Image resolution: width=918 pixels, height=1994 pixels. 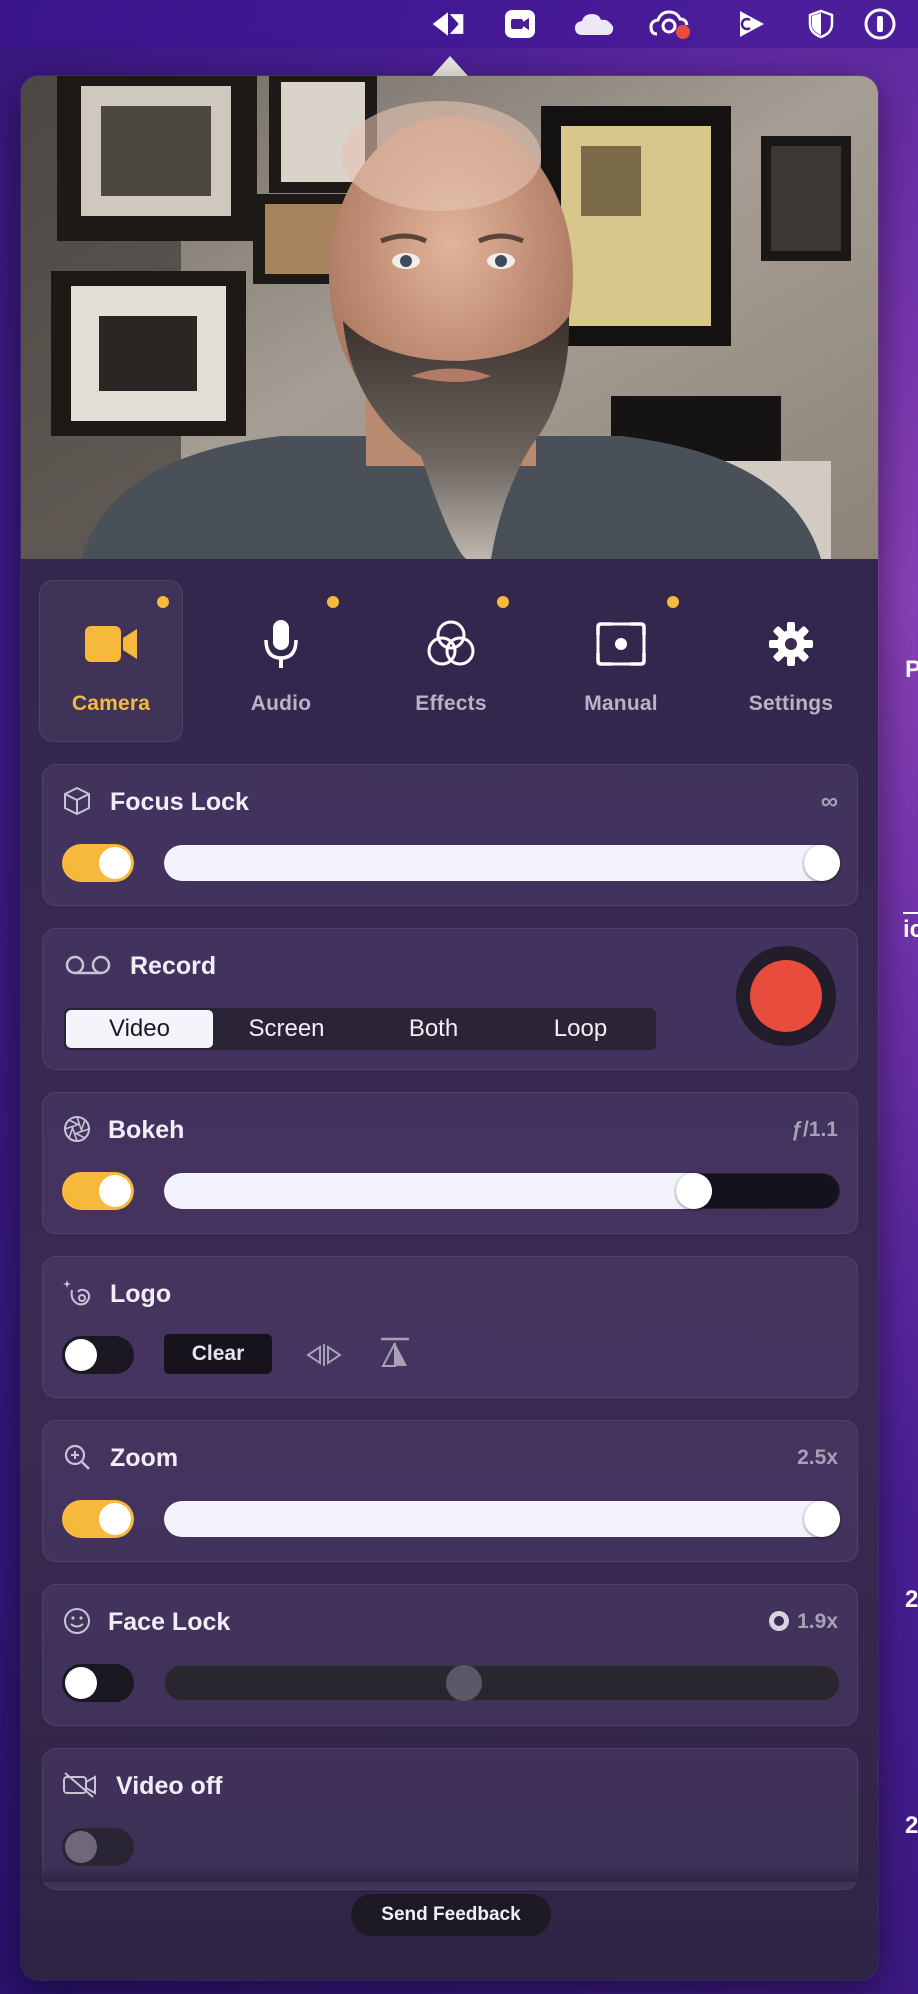 I want to click on tab-effects: Effects, so click(x=451, y=661).